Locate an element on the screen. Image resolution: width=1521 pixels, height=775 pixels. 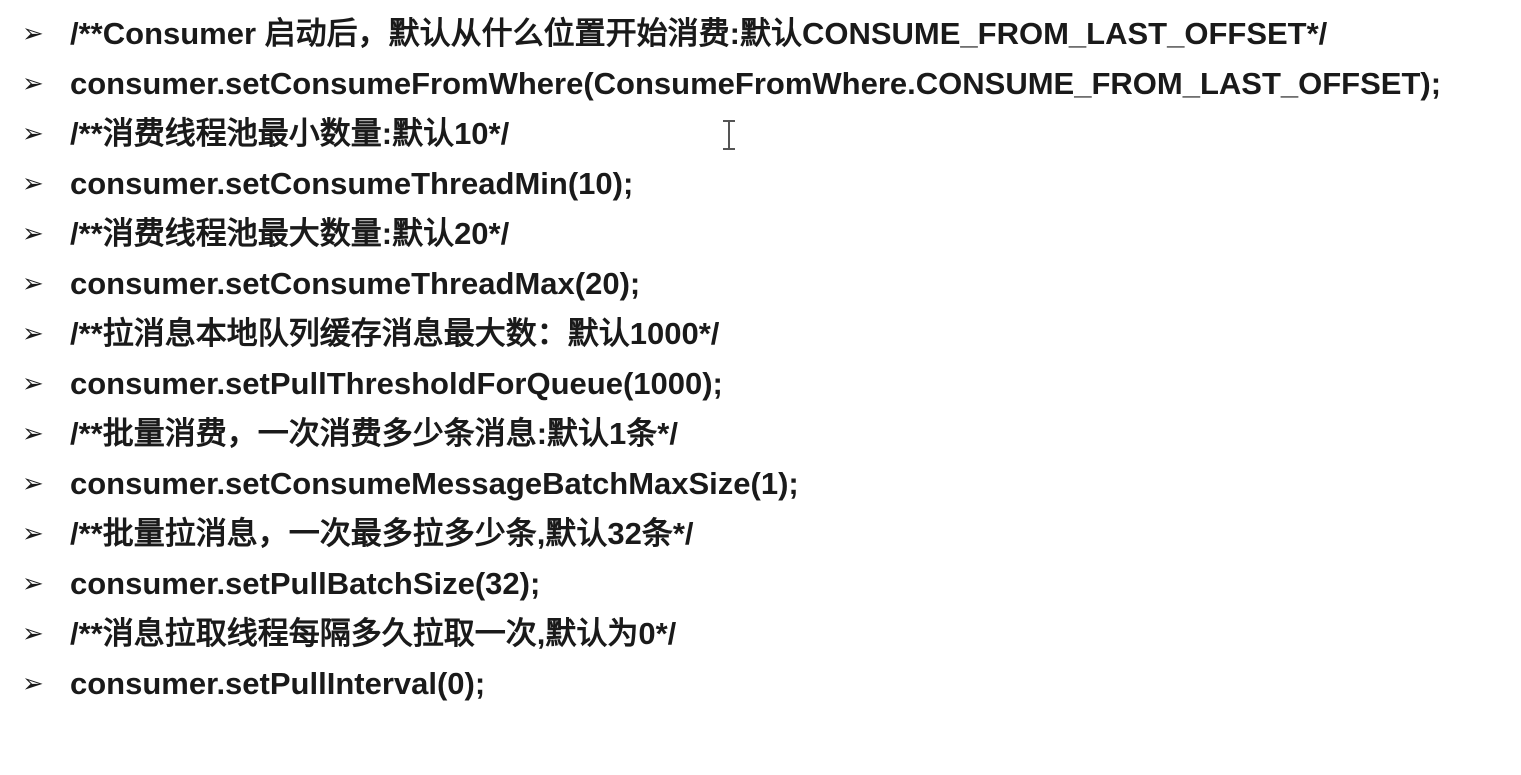
bullet-item: ➢ /**消息拉取线程每隔多久拉取一次,默认为0*/ is located at coordinates (752, 634).